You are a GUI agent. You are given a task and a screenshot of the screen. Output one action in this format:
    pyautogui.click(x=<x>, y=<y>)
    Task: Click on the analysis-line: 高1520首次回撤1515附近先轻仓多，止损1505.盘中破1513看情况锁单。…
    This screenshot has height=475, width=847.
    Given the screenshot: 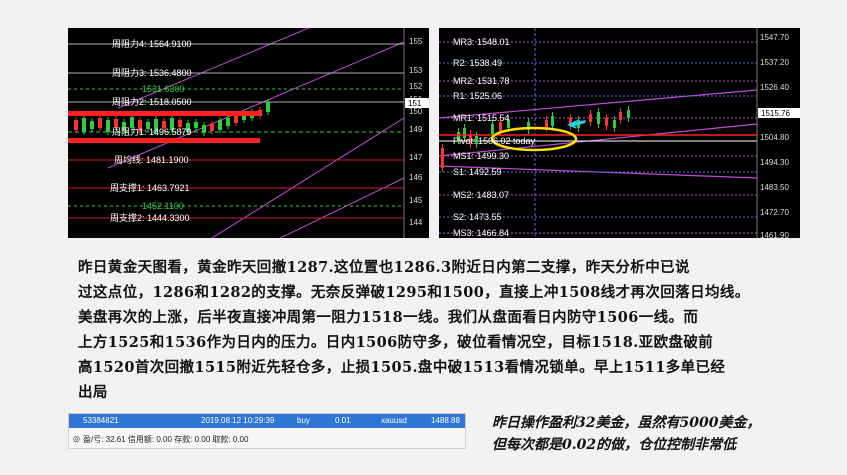 What is the action you would take?
    pyautogui.click(x=402, y=367)
    